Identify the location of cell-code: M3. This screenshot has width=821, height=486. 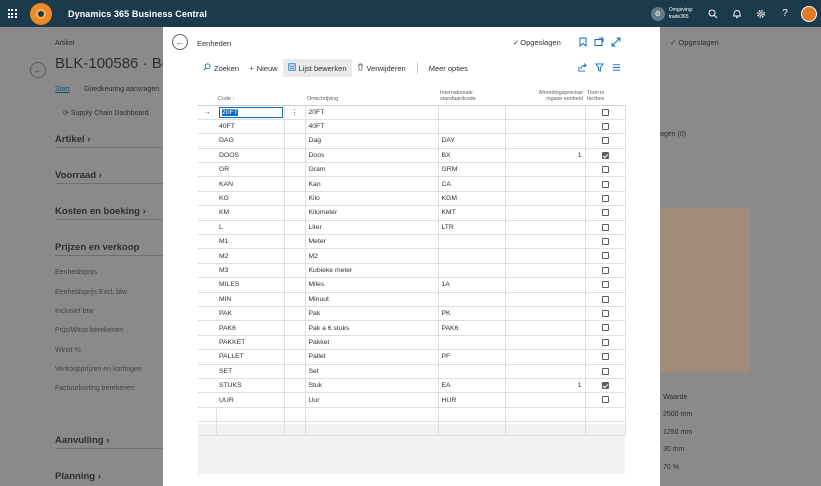
(250, 271).